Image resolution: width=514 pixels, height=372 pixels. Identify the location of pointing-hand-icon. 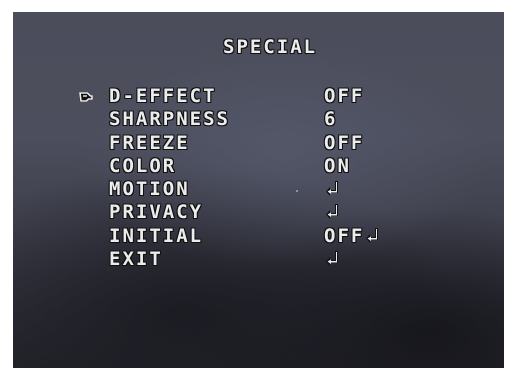
(86, 97).